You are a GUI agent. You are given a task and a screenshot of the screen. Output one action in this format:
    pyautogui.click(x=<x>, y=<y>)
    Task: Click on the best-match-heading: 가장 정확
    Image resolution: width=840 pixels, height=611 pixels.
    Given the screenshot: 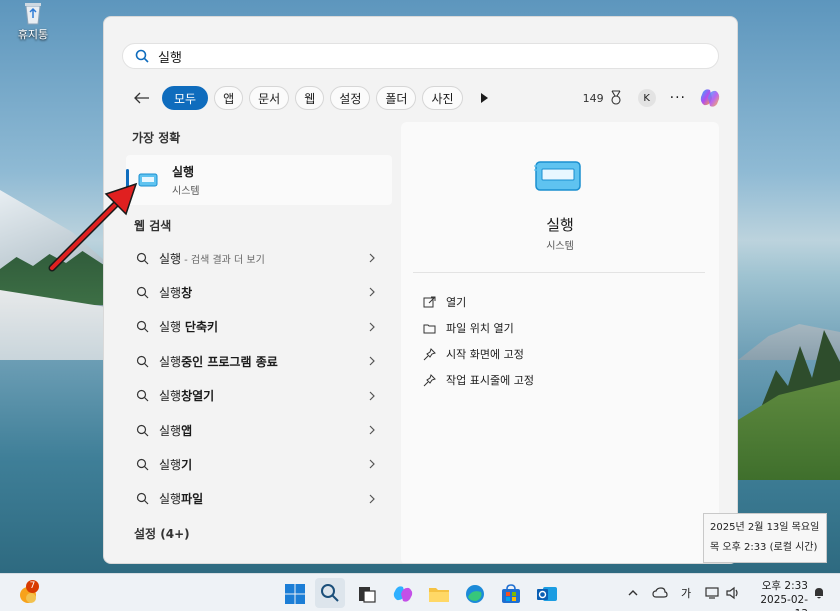 What is the action you would take?
    pyautogui.click(x=156, y=138)
    